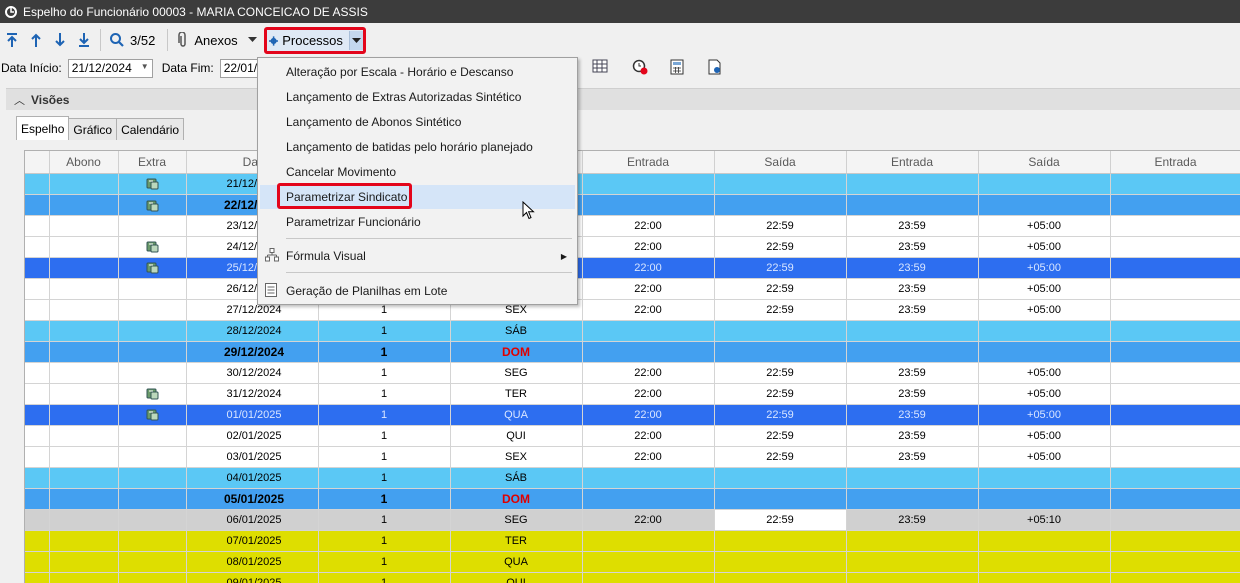  Describe the element at coordinates (12, 40) in the screenshot. I see `first-record-icon` at that location.